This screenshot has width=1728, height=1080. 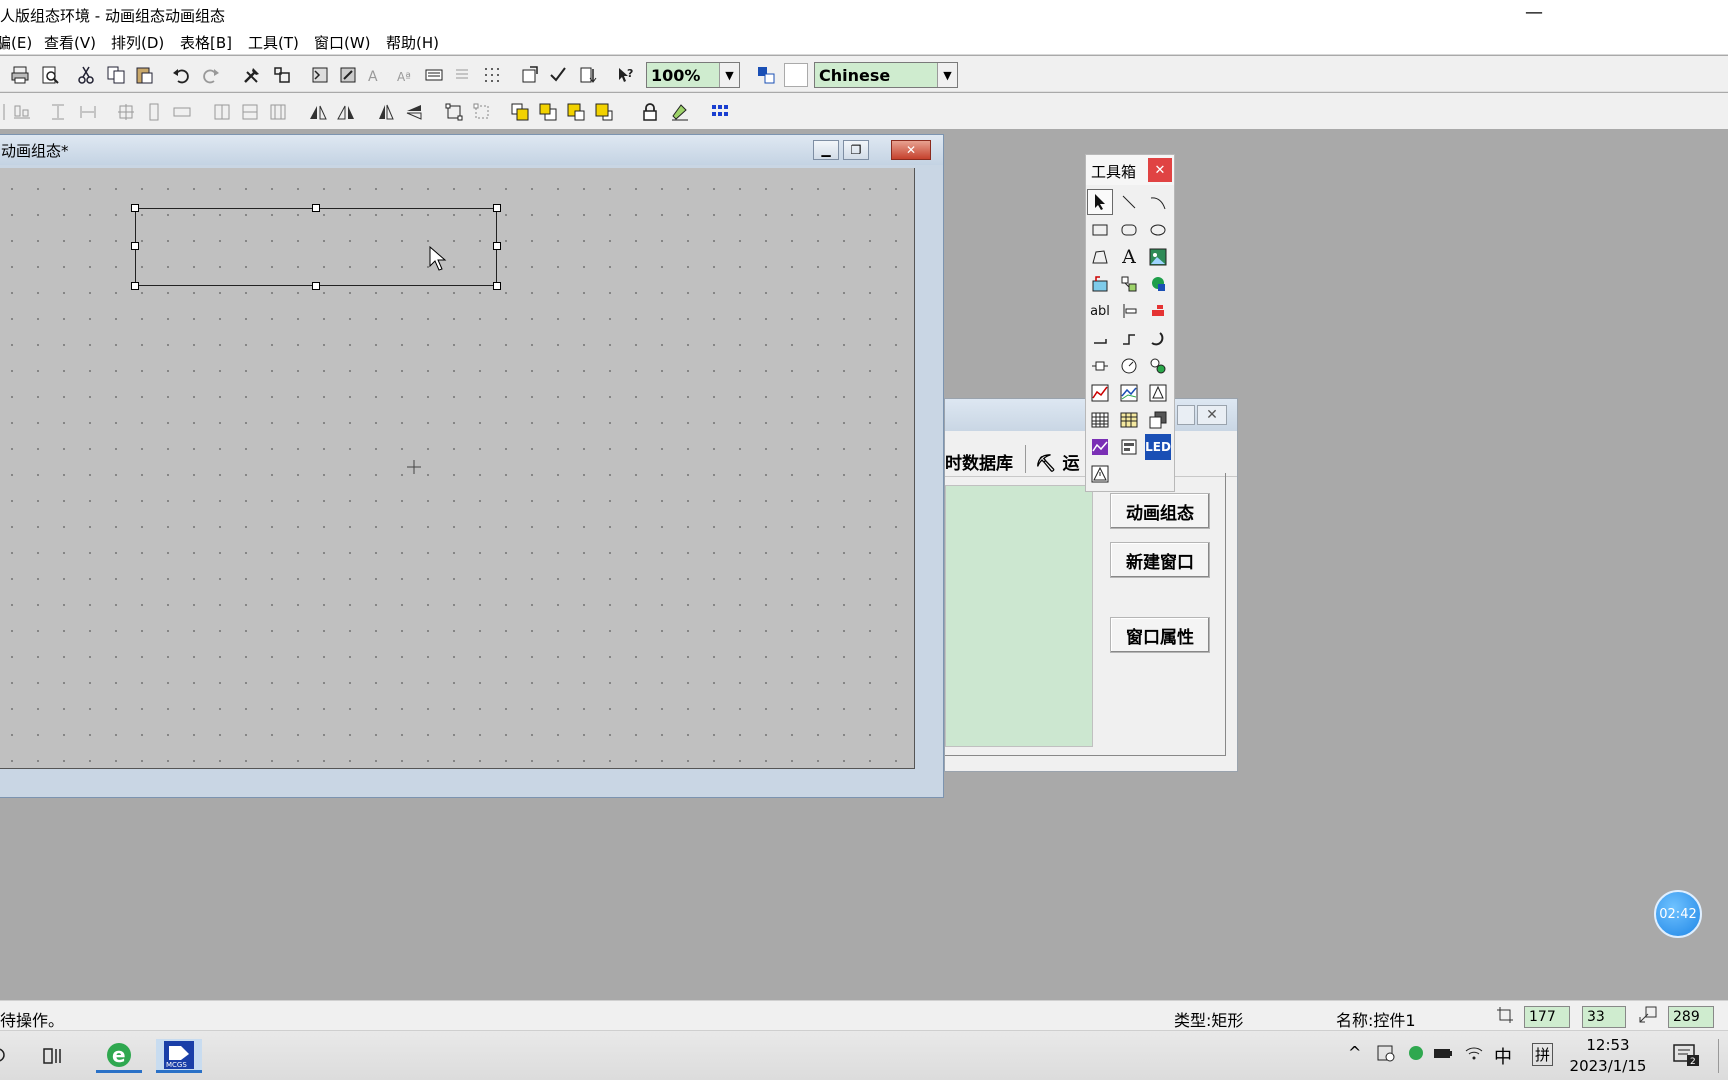 I want to click on subwindow-tool-icon, so click(x=1158, y=420).